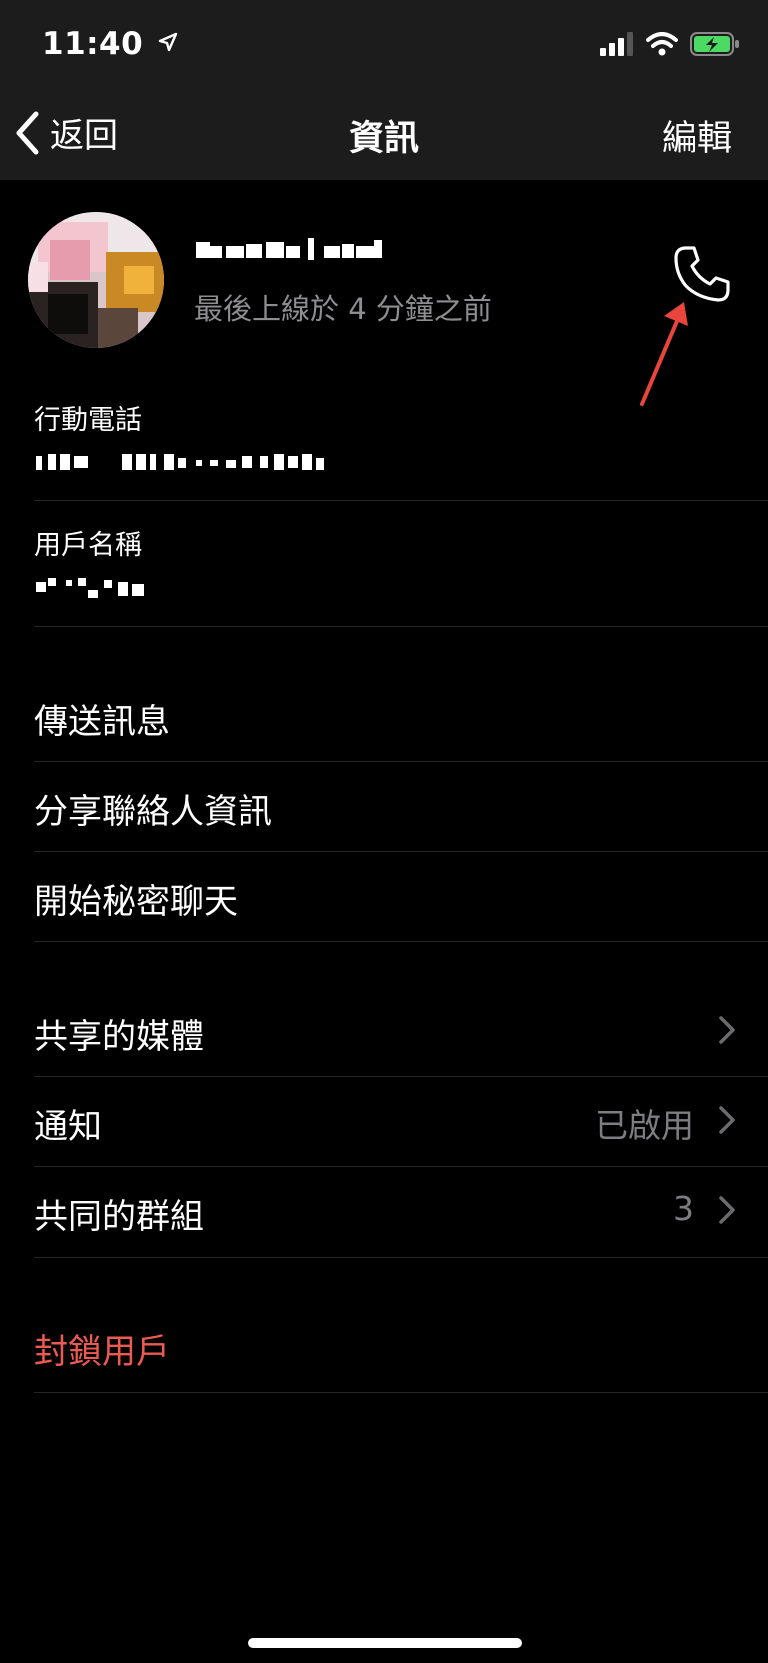 This screenshot has width=768, height=1663. I want to click on wifi-icon, so click(662, 44).